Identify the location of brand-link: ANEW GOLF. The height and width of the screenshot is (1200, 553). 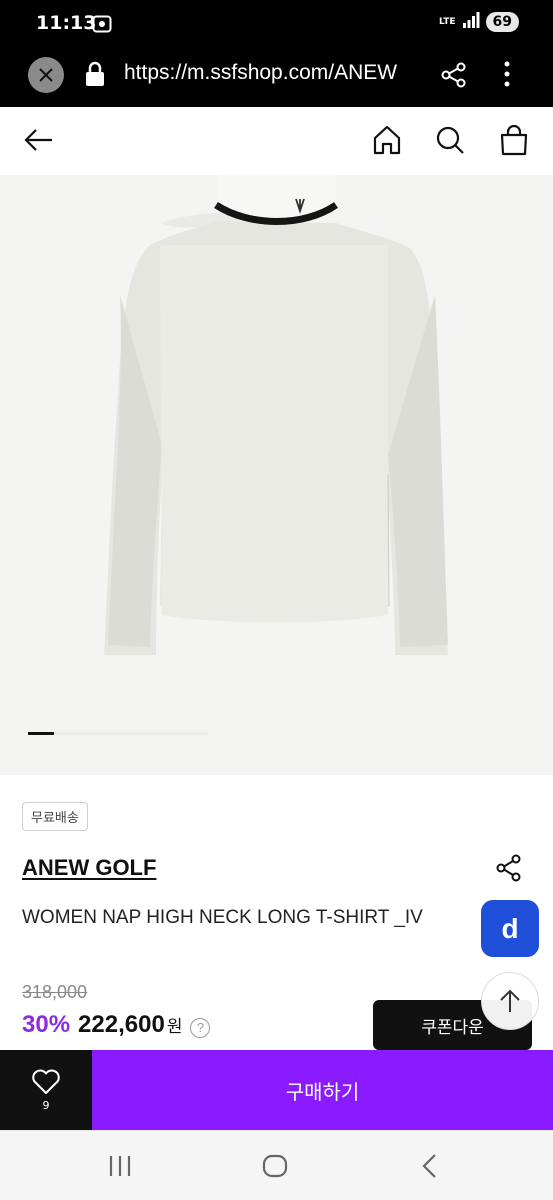
(89, 868).